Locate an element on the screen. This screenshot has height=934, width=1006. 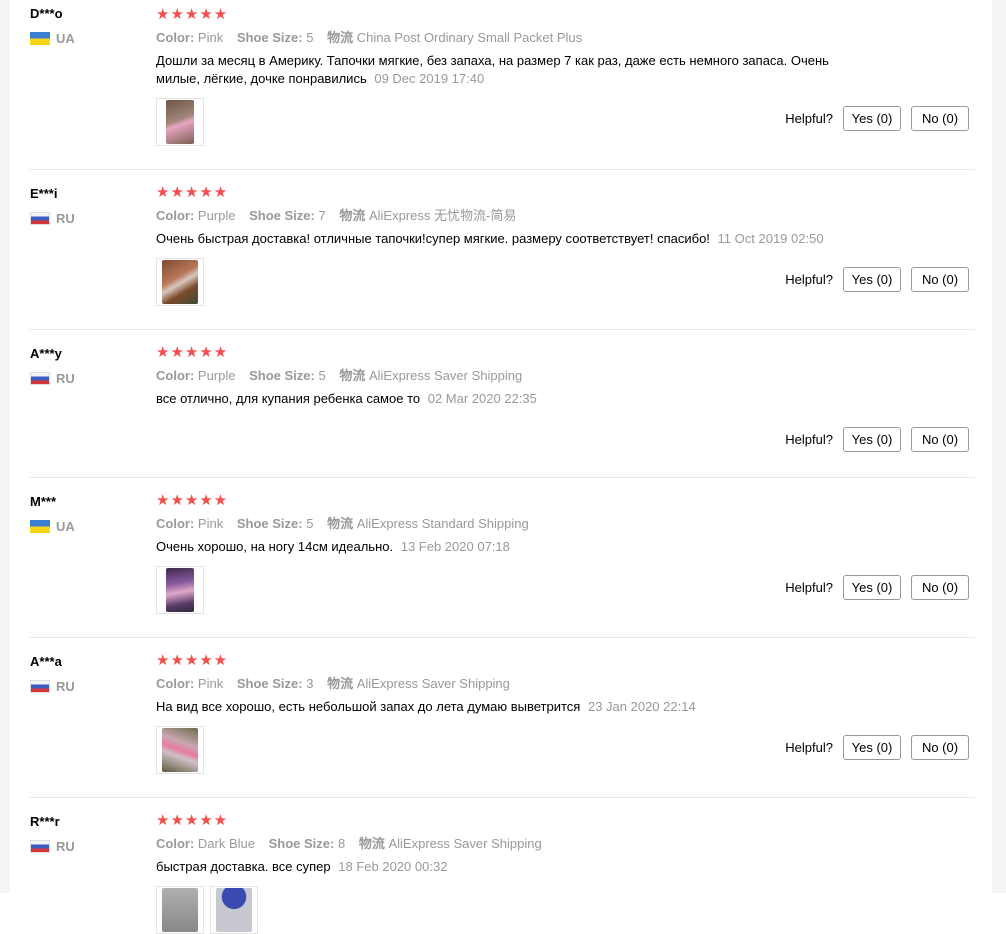
review-user: D***o UA is located at coordinates (85, 26).